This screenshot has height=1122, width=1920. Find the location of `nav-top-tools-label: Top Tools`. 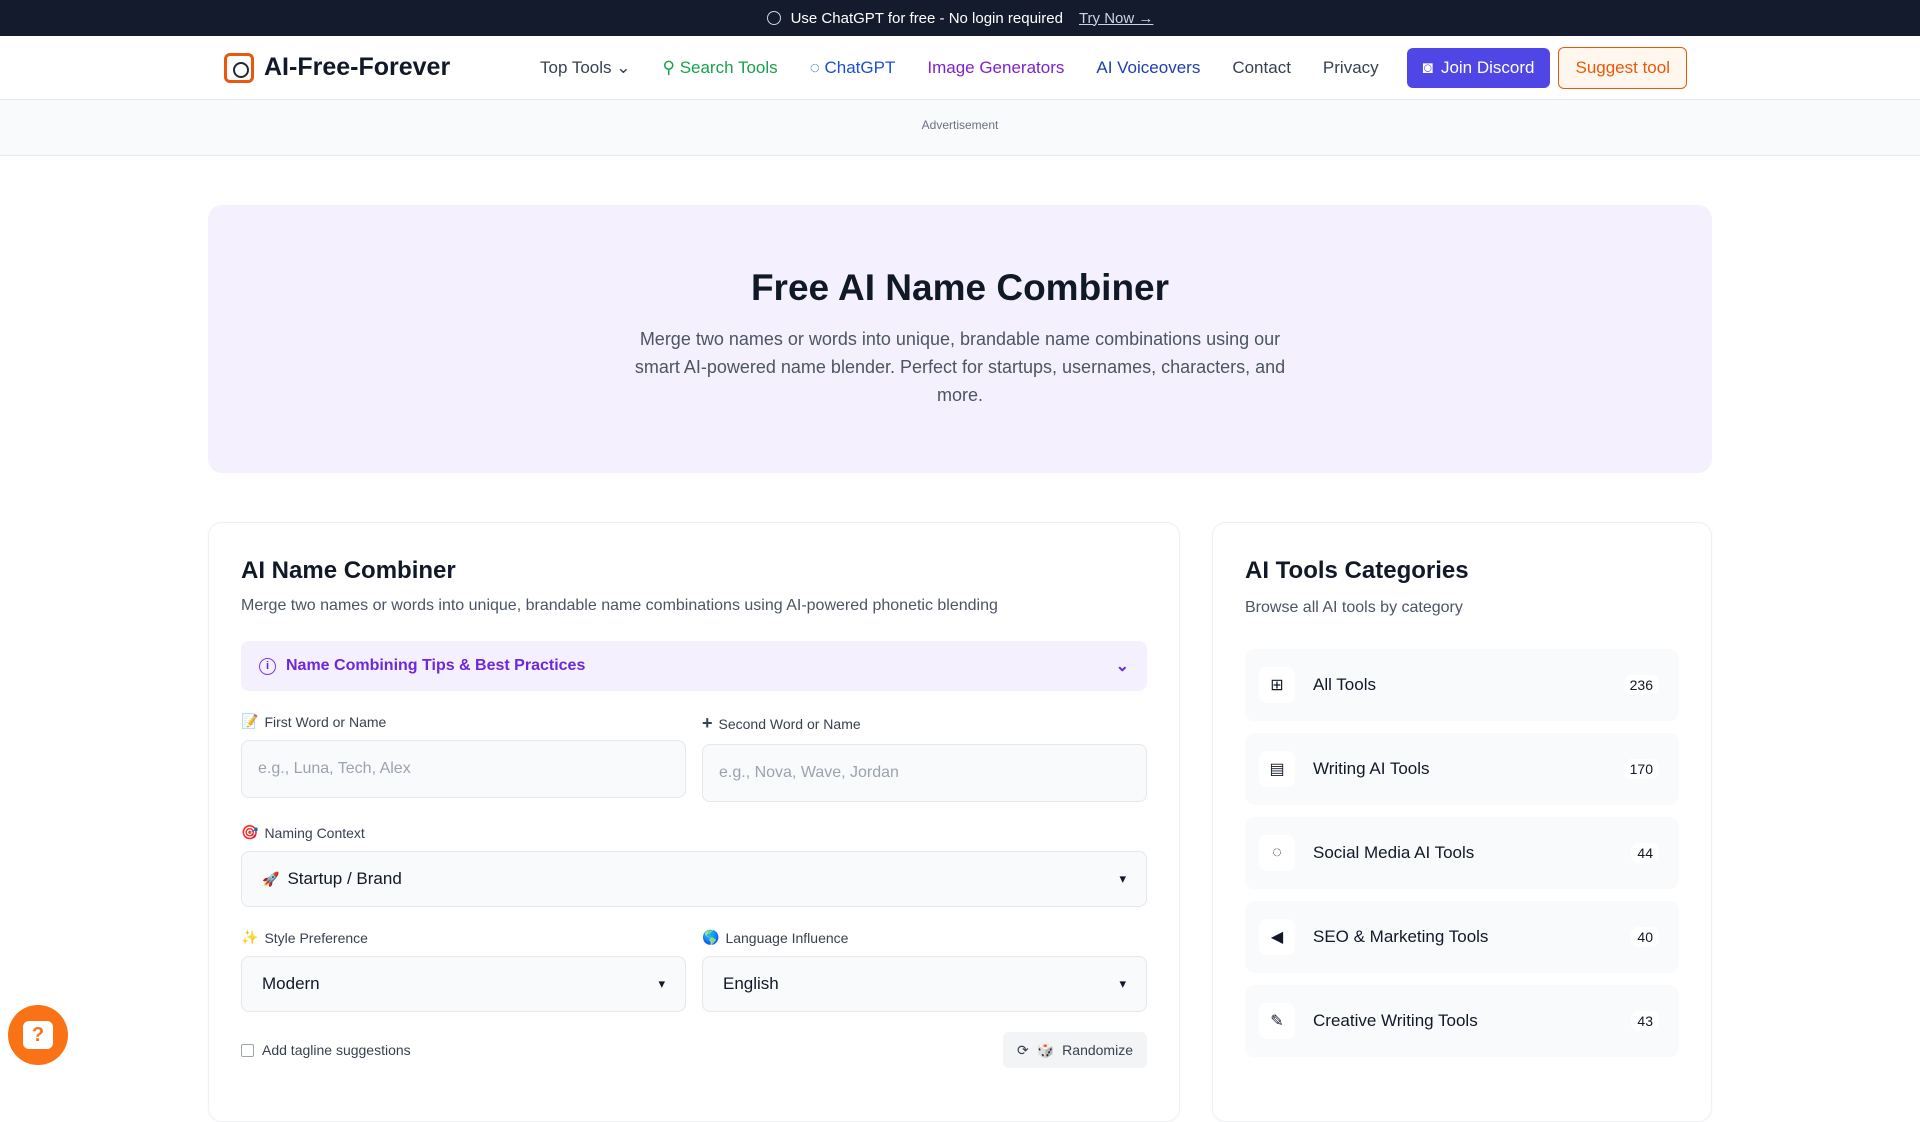

nav-top-tools-label: Top Tools is located at coordinates (576, 67).